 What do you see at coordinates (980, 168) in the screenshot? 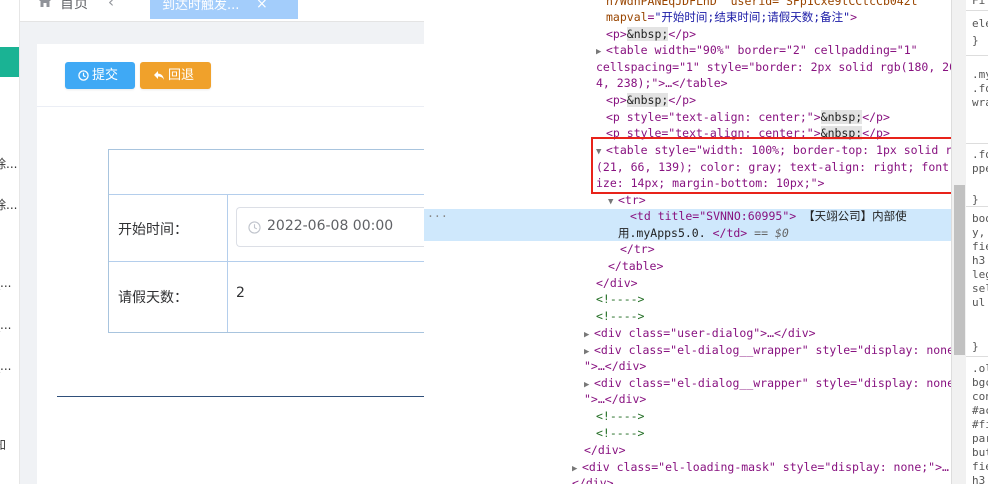
I see `style-text: ppe` at bounding box center [980, 168].